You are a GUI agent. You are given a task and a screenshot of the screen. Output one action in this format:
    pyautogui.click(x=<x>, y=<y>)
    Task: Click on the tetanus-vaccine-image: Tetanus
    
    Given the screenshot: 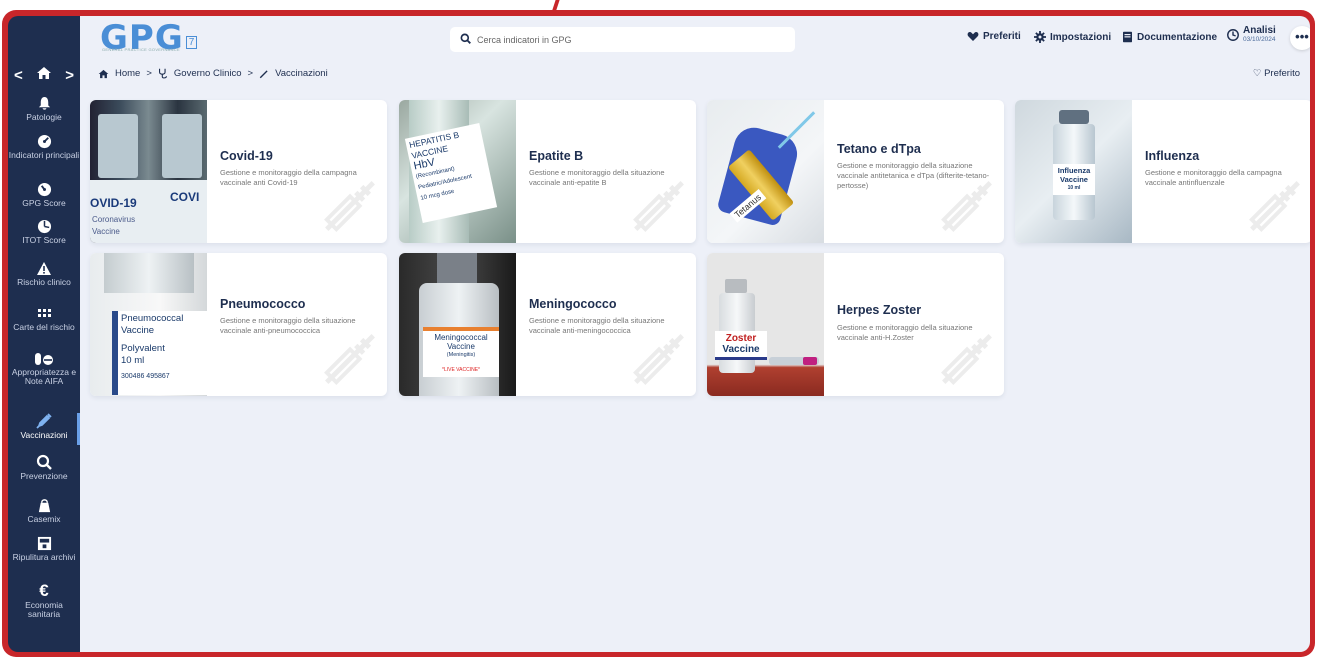 What is the action you would take?
    pyautogui.click(x=765, y=171)
    